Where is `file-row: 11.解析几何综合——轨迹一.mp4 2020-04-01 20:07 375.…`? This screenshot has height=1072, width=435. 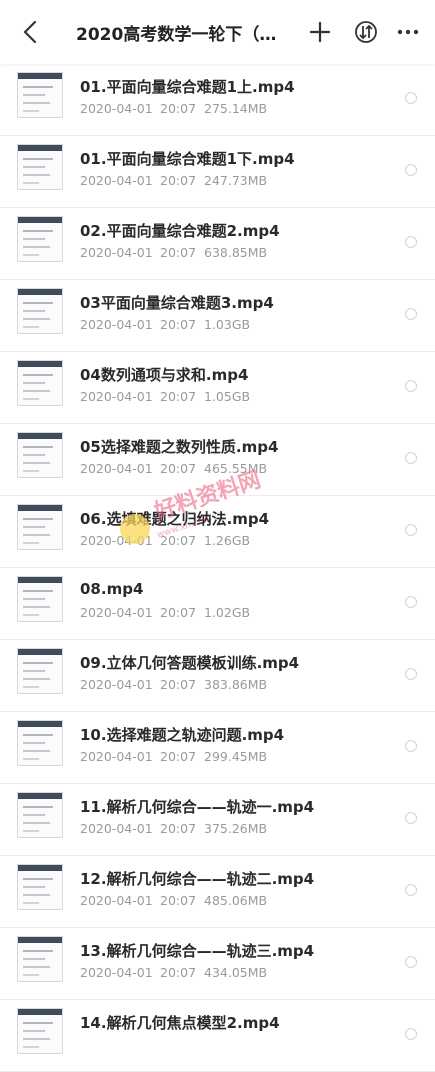
file-row: 11.解析几何综合——轨迹一.mp4 2020-04-01 20:07 375.… is located at coordinates (217, 820).